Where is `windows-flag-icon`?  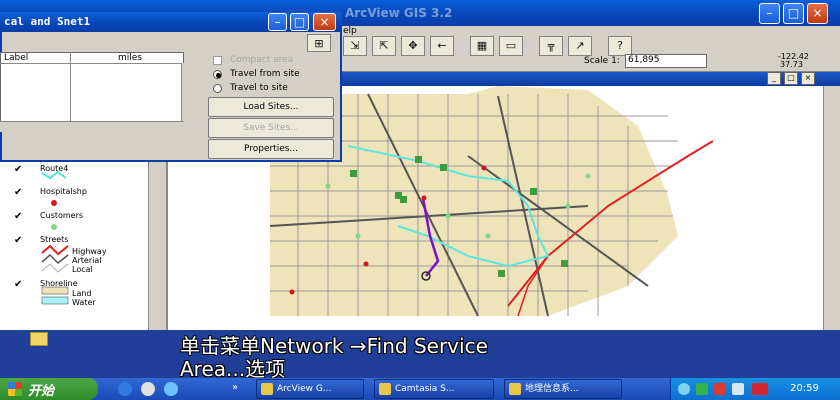
windows-flag-icon is located at coordinates (15, 389).